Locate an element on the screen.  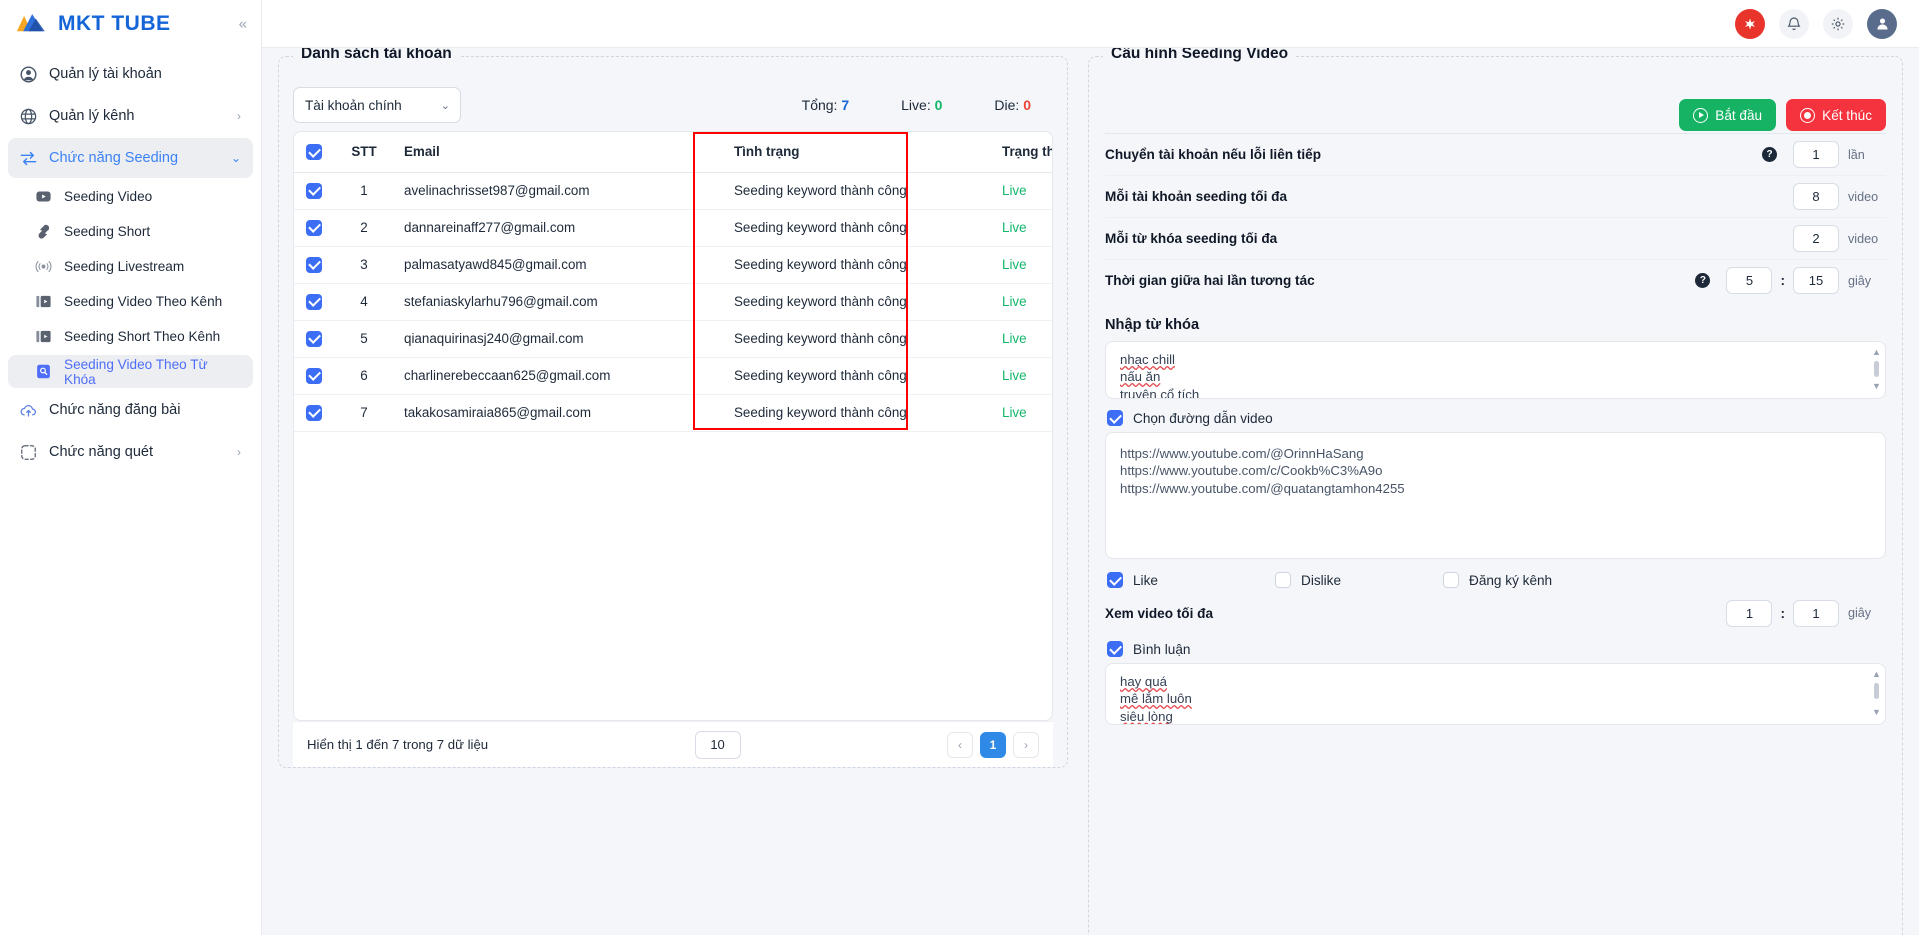
comment-scrollbar: ▲ ▼ is located at coordinates (1876, 694).